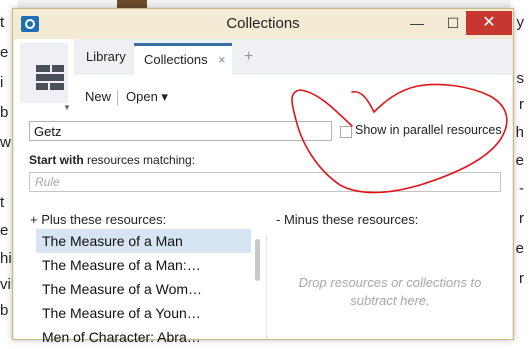 The width and height of the screenshot is (530, 349). I want to click on resources-scrollbar, so click(257, 260).